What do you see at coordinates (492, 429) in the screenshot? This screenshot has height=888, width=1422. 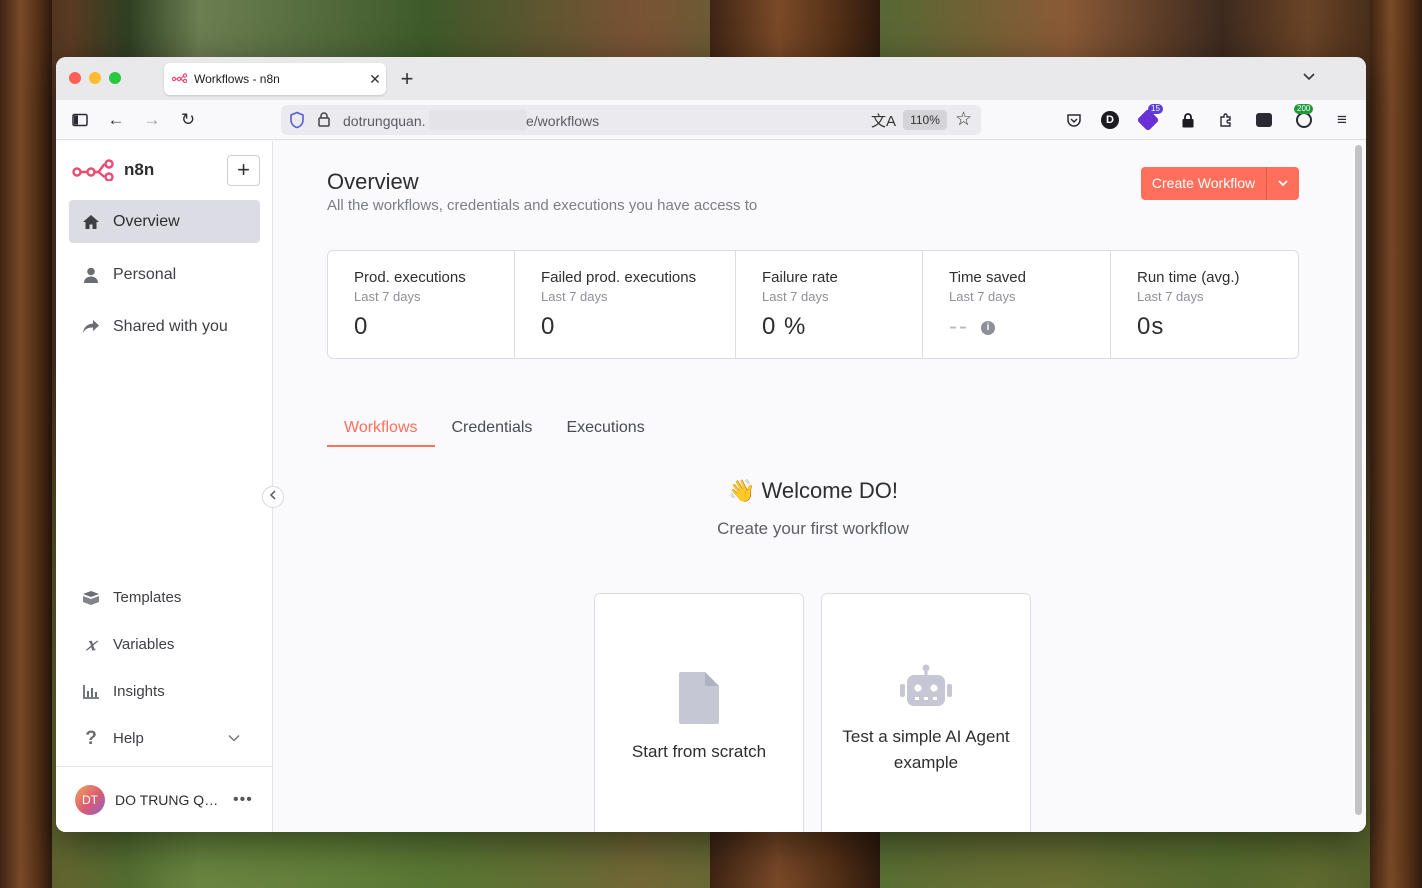 I see `tab-credentials: Credentials` at bounding box center [492, 429].